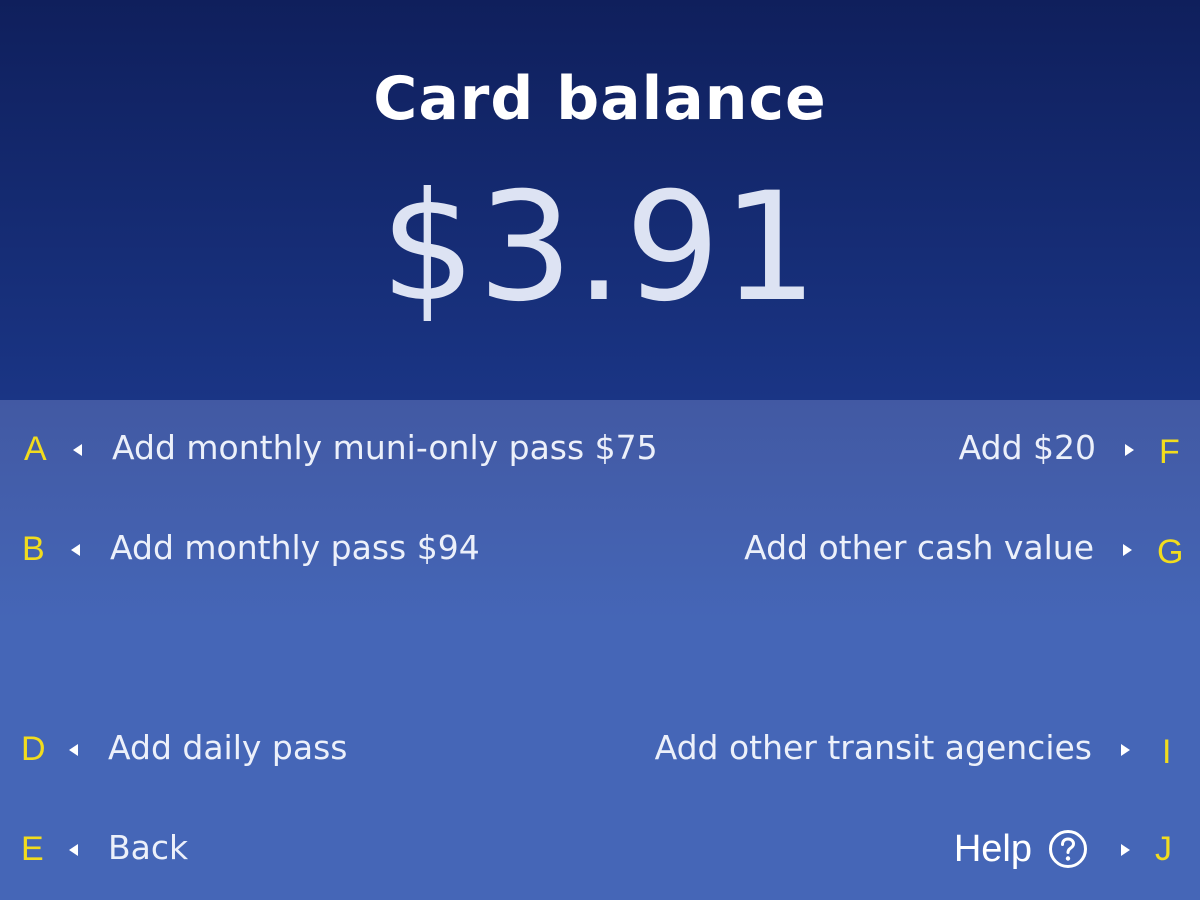  I want to click on add-monthly-muni-pass-button: Add monthly muni-only pass $75, so click(385, 448).